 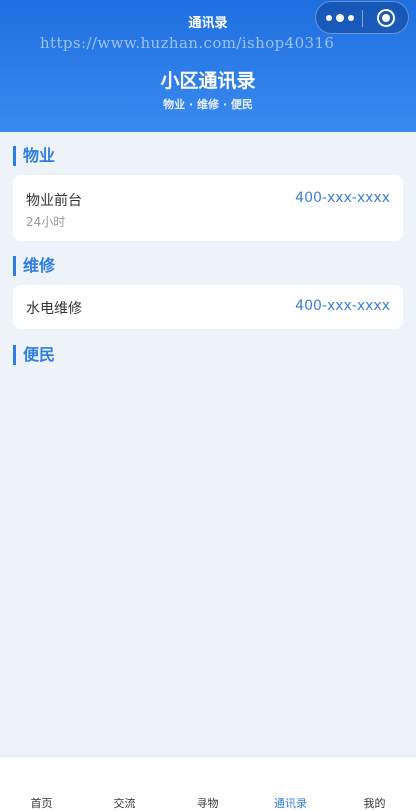 What do you see at coordinates (208, 104) in the screenshot?
I see `page-subtitle: 物业 · 维修 · 便民` at bounding box center [208, 104].